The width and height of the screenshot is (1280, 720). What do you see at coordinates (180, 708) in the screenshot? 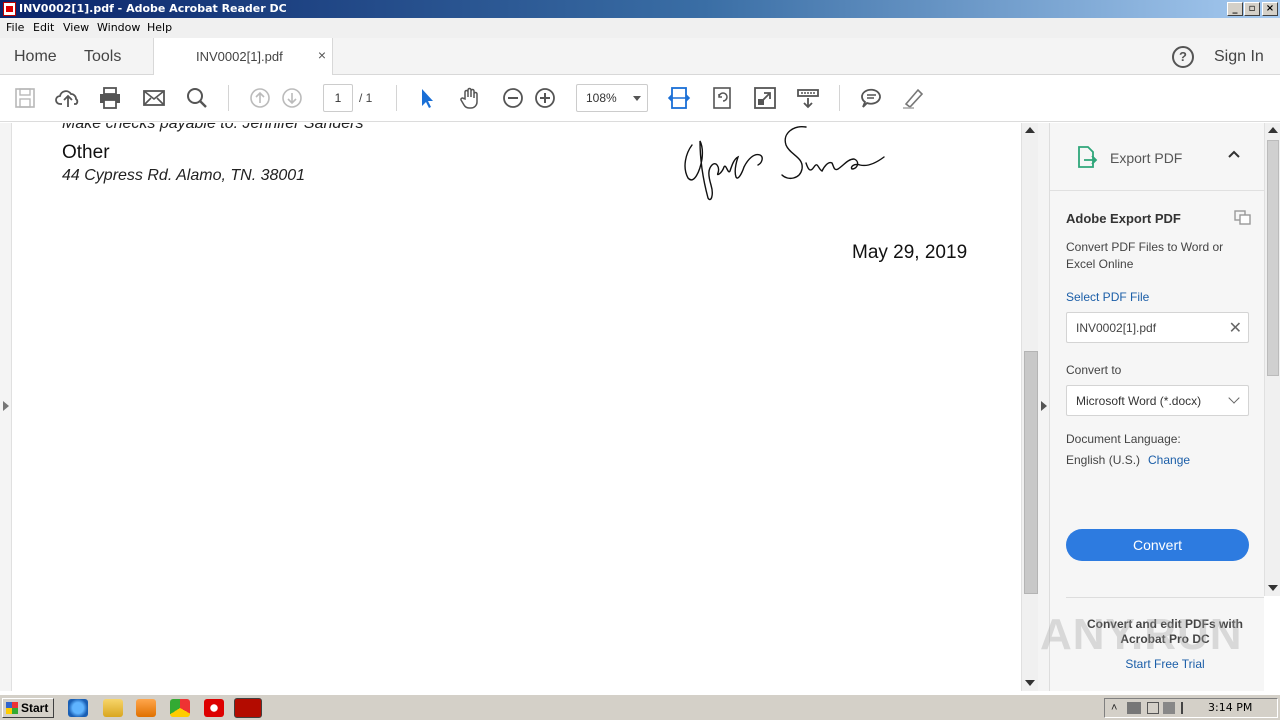
I see `chrome-icon` at bounding box center [180, 708].